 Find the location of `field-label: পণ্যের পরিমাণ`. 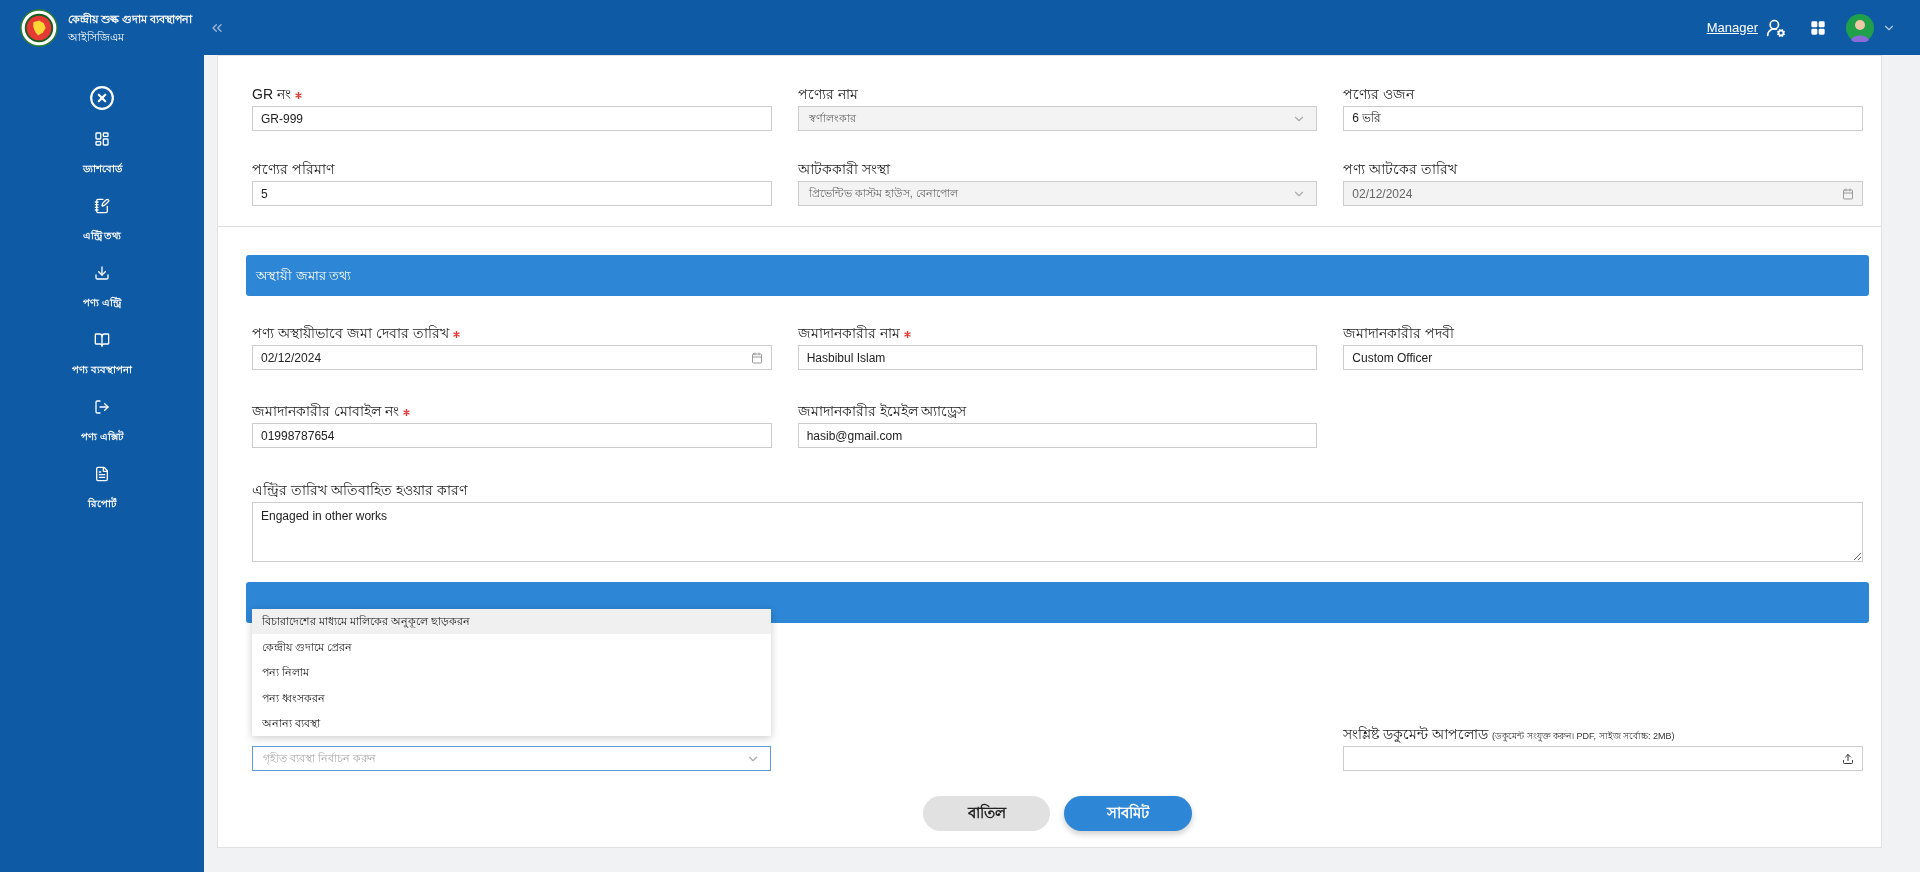

field-label: পণ্যের পরিমাণ is located at coordinates (293, 169).